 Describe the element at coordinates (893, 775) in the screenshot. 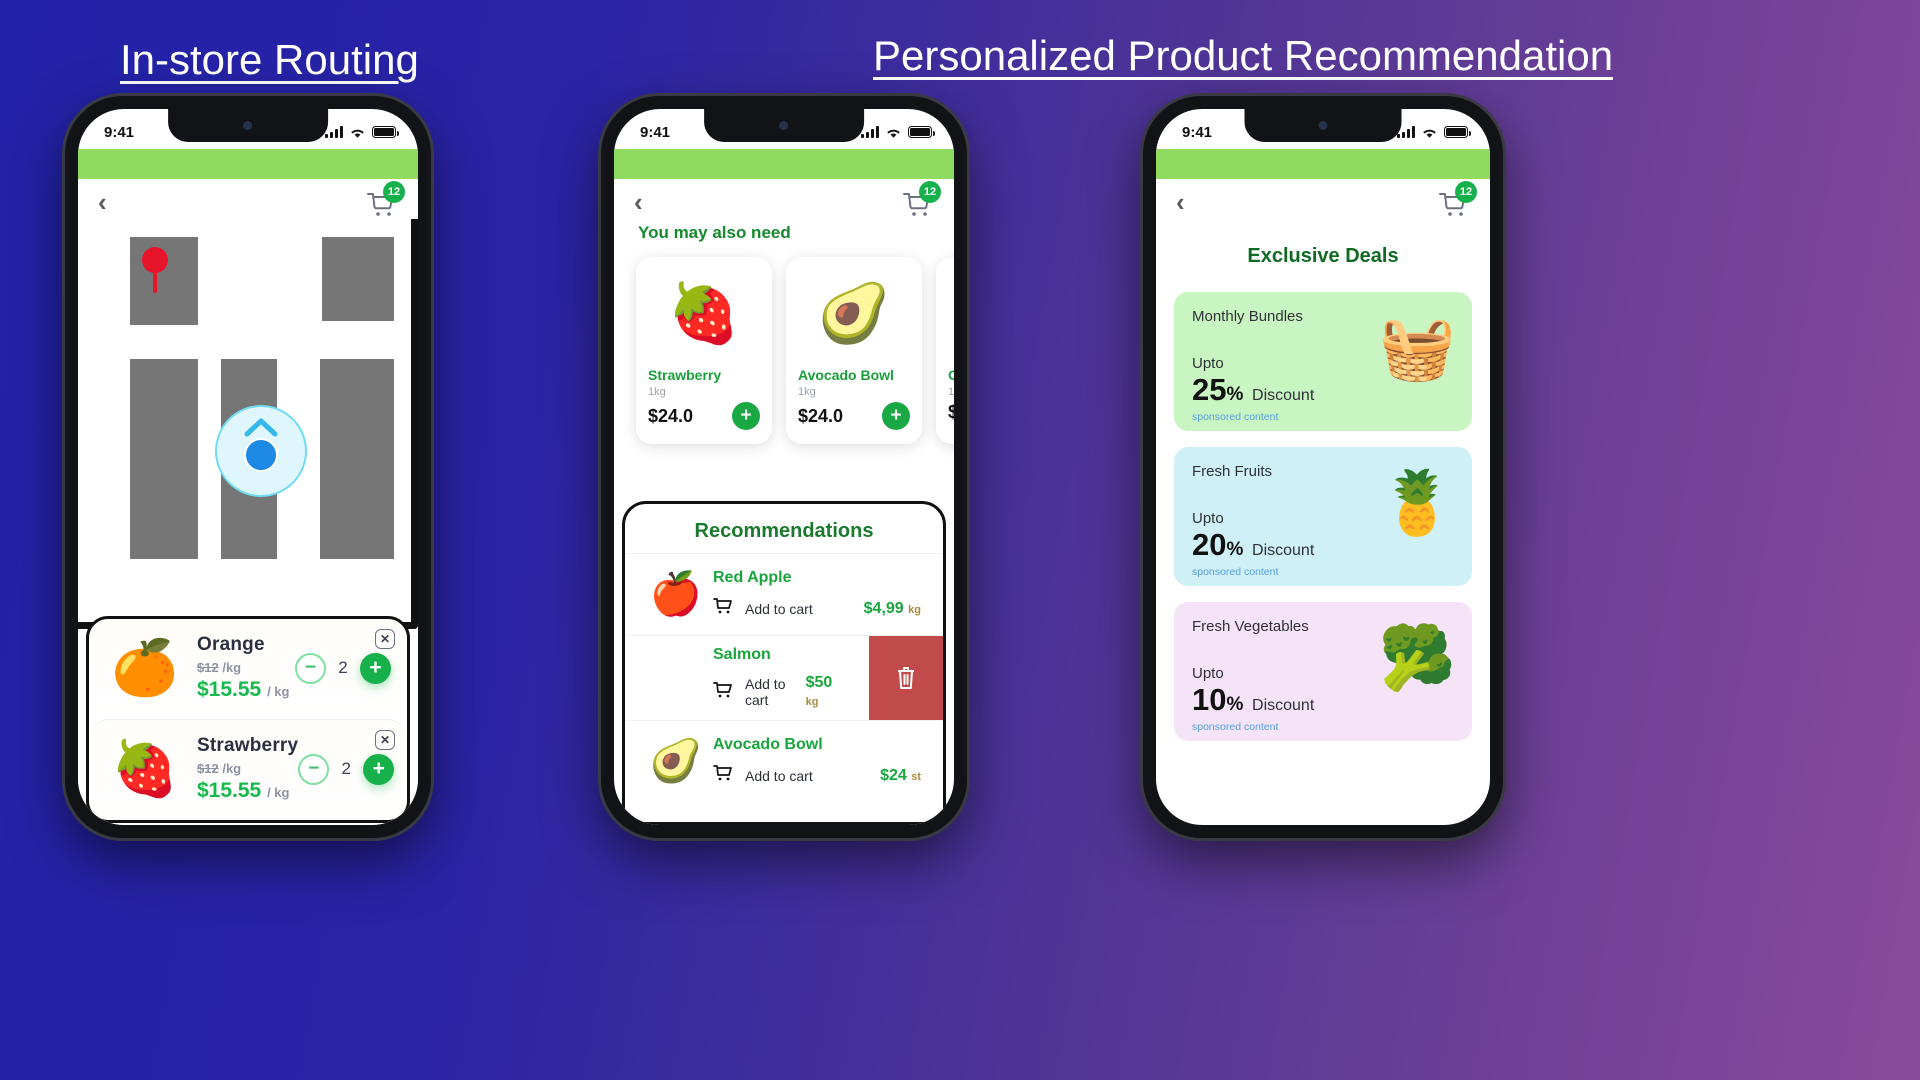

I see `price-value: $24` at that location.